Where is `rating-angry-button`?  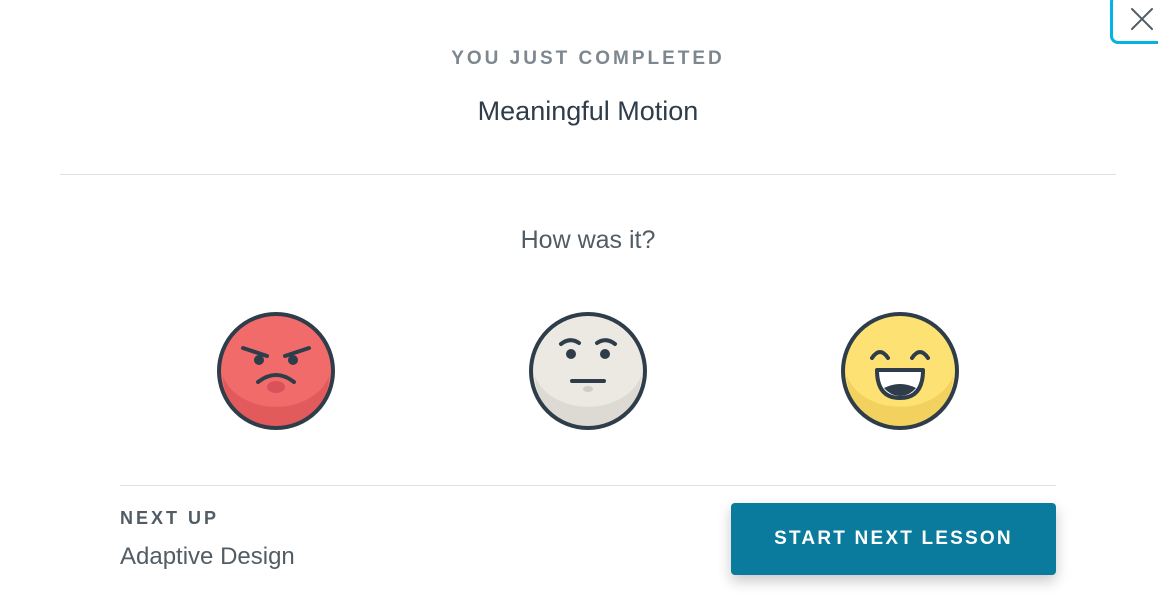 rating-angry-button is located at coordinates (276, 371).